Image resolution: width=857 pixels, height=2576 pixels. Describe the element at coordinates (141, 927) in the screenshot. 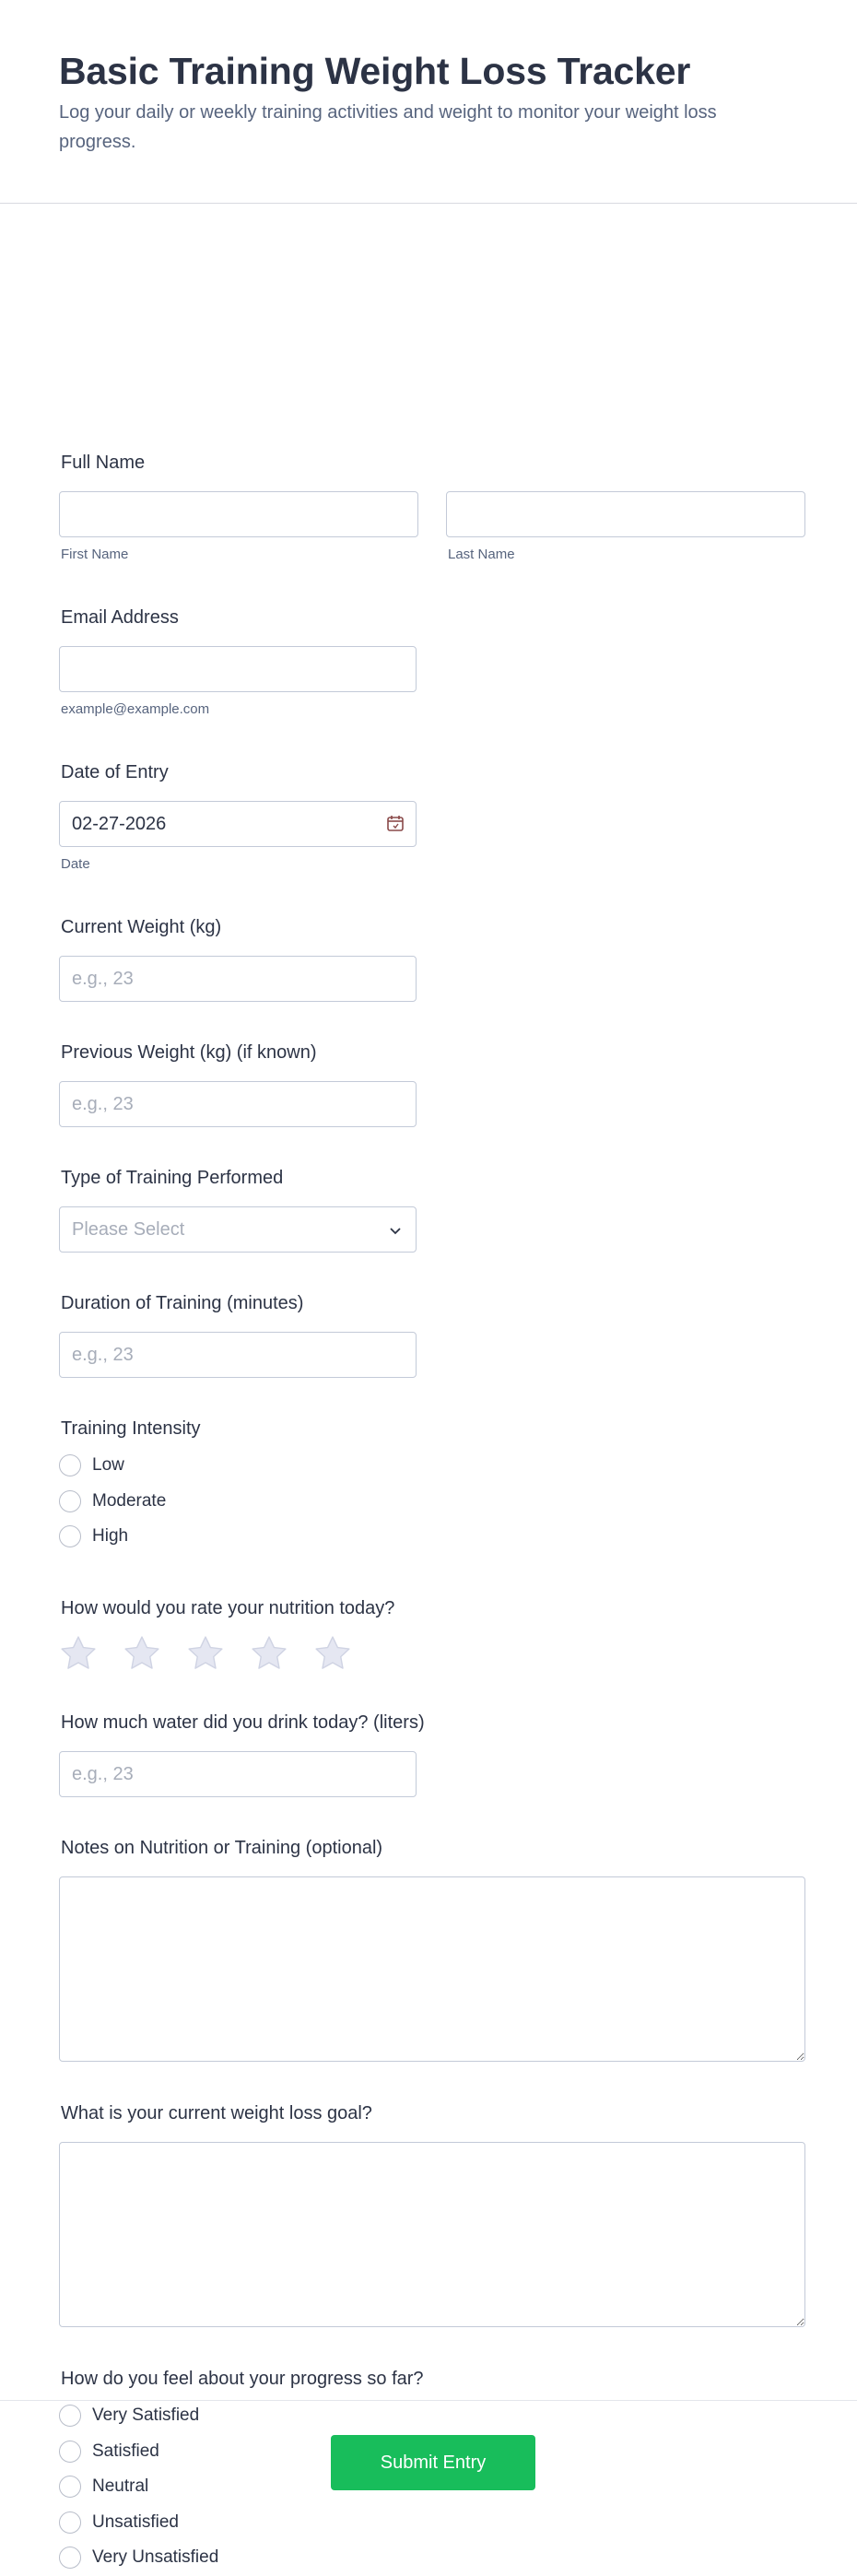

I see `current-weight-label: Current Weight (kg)` at that location.